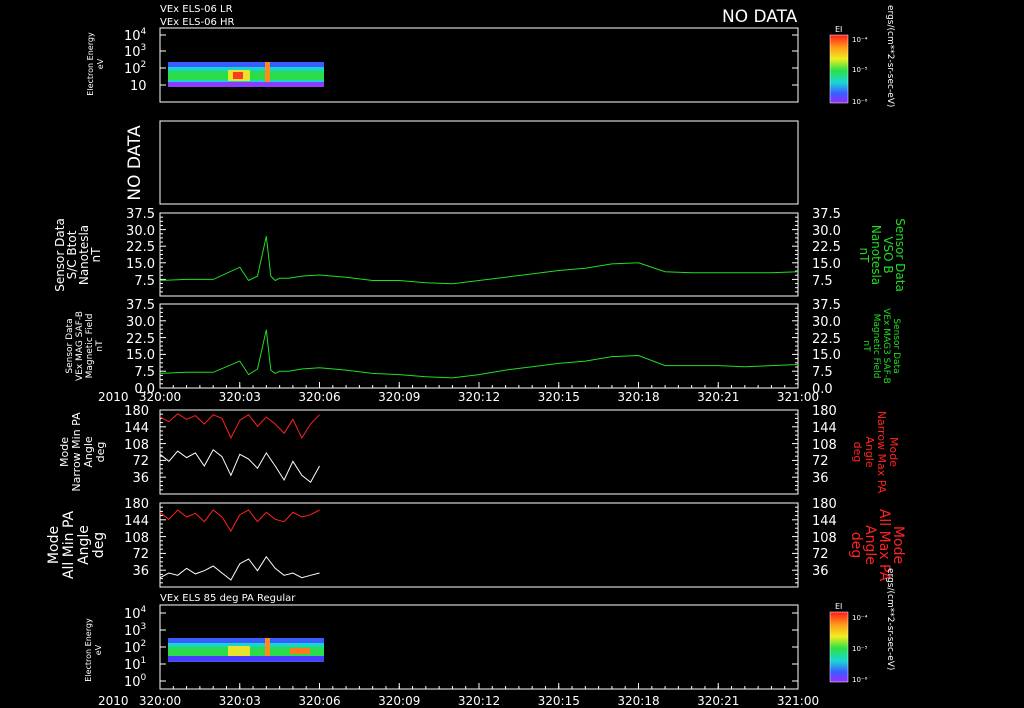 This screenshot has width=1024, height=708. I want to click on panel-4-right-yticks: 37.5 30.0 22.5 15.0 7.5 0.0, so click(826, 347).